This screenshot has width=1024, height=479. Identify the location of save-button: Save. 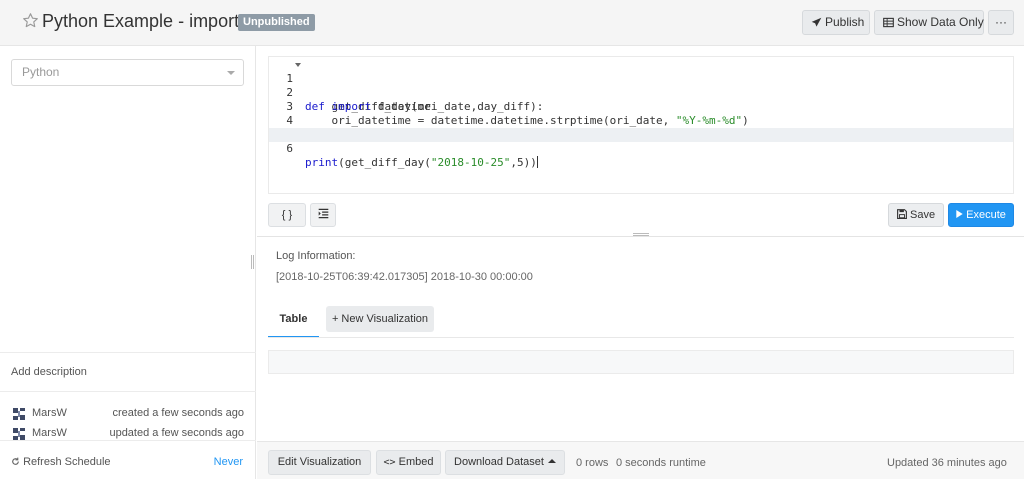
(916, 215).